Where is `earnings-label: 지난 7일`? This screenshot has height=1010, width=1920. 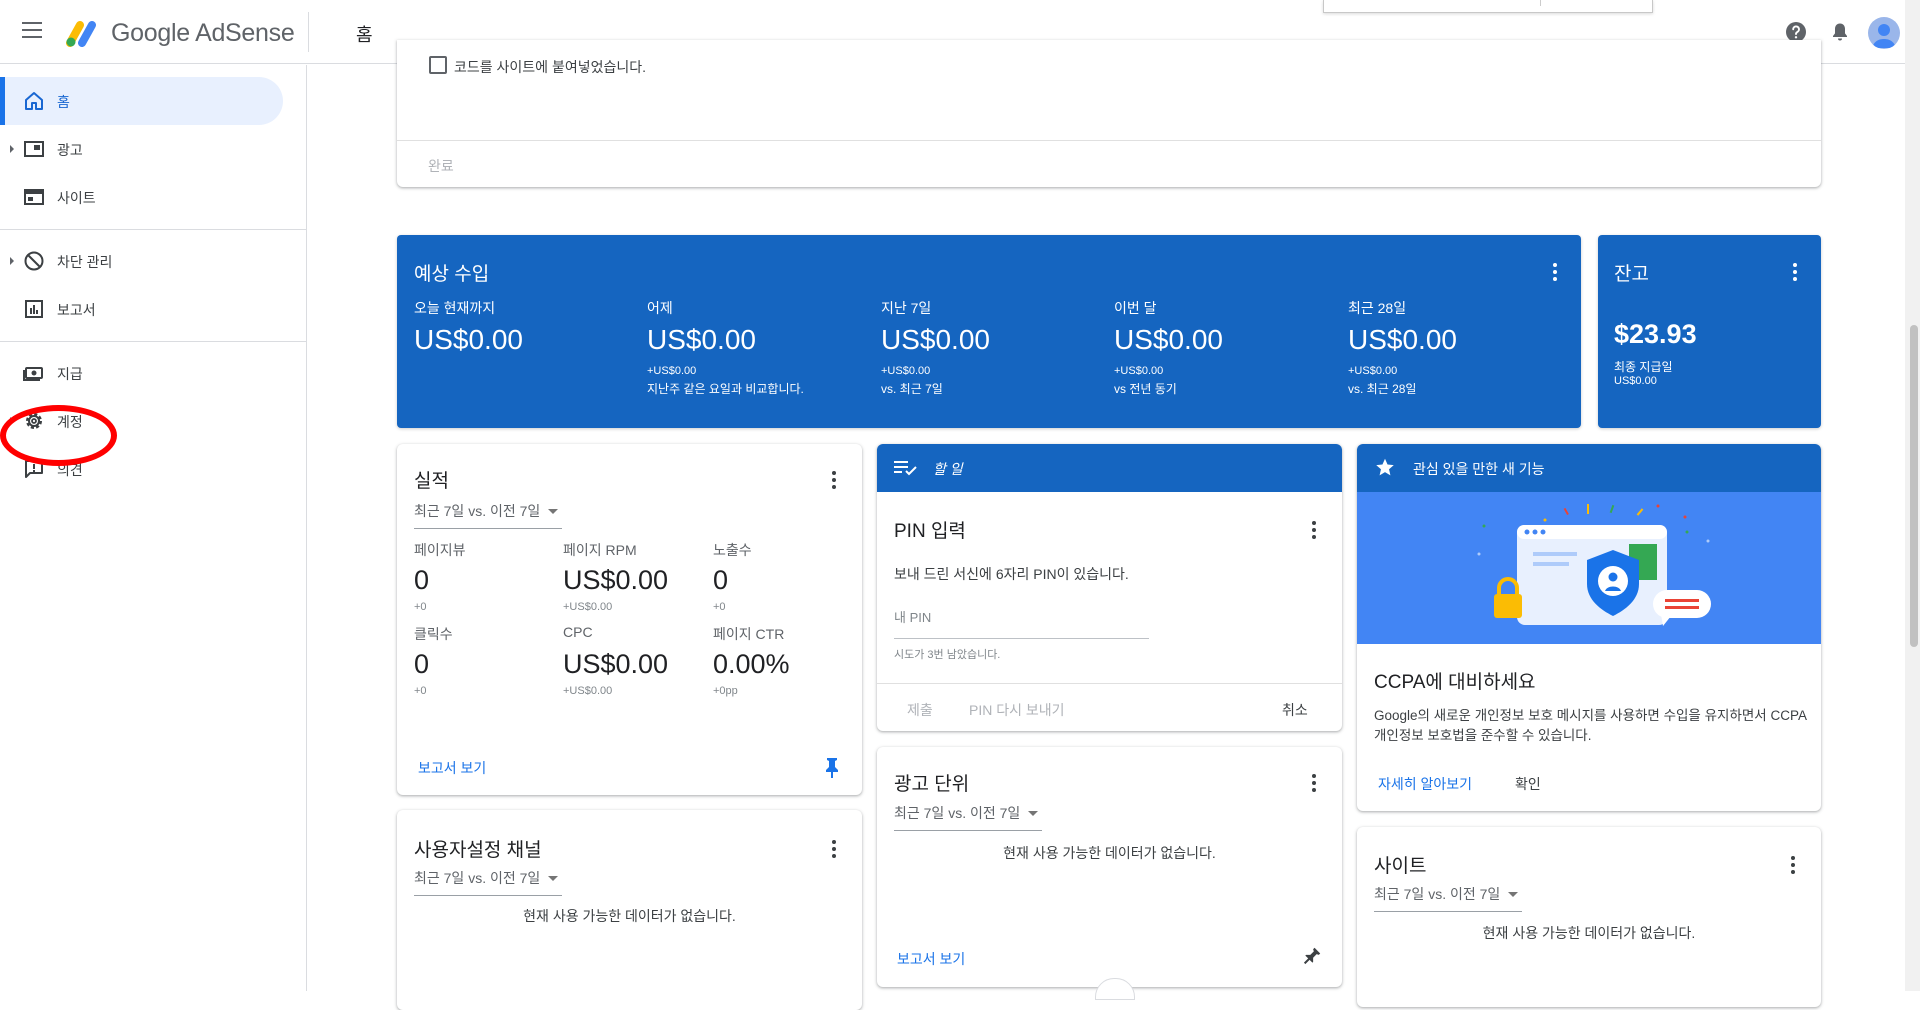 earnings-label: 지난 7일 is located at coordinates (906, 308).